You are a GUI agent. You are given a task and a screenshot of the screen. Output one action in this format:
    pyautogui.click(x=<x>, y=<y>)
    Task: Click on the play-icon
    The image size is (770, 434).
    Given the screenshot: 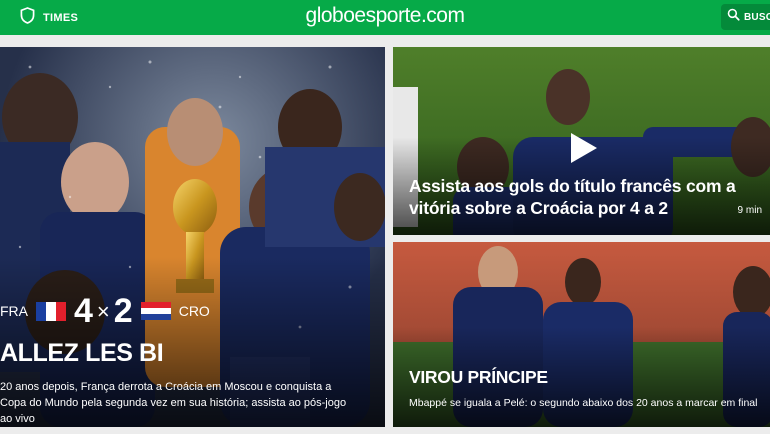 What is the action you would take?
    pyautogui.click(x=584, y=148)
    